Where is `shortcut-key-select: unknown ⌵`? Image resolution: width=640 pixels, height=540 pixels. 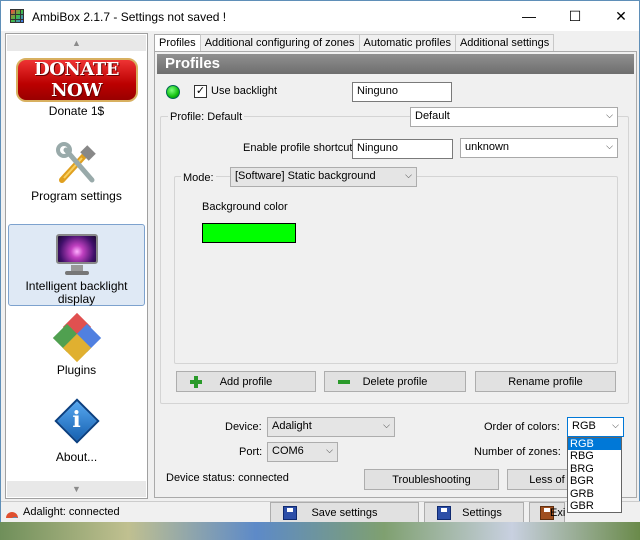
shortcut-key-select: unknown ⌵ is located at coordinates (539, 148).